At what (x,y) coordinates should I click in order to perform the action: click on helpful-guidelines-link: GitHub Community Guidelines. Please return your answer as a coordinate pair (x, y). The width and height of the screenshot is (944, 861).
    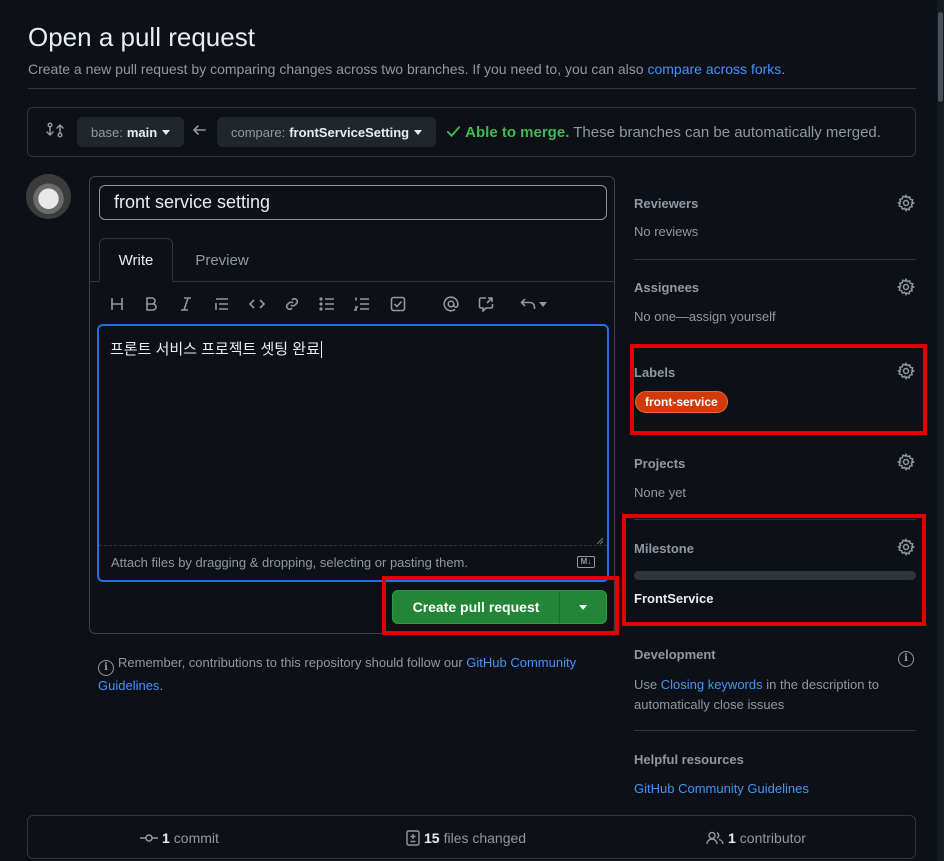
    Looking at the image, I should click on (721, 788).